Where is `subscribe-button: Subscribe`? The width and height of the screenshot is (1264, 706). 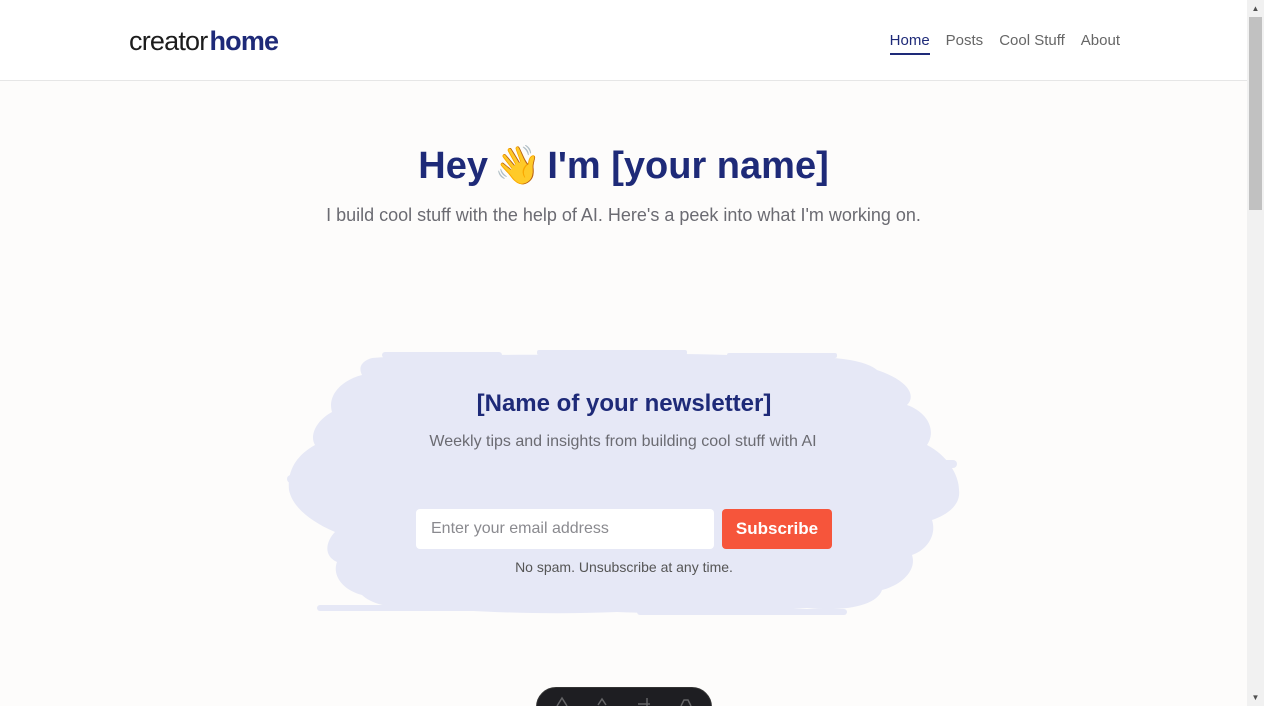 subscribe-button: Subscribe is located at coordinates (777, 529).